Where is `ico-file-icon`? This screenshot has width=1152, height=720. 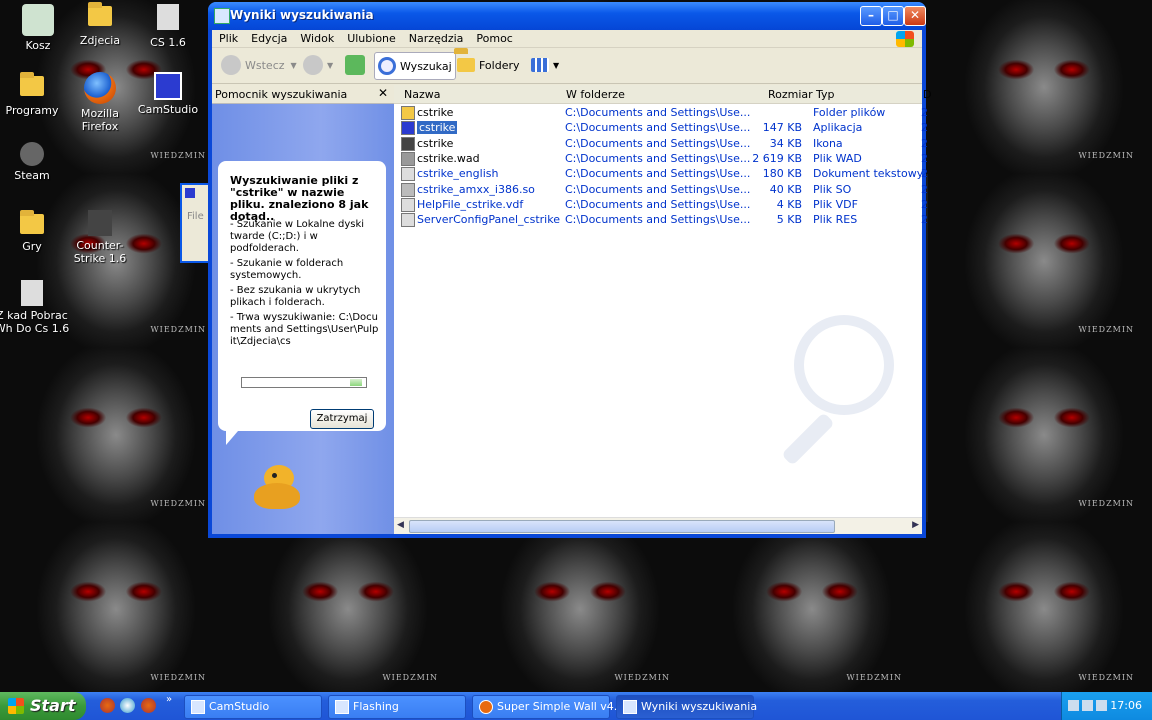 ico-file-icon is located at coordinates (408, 143).